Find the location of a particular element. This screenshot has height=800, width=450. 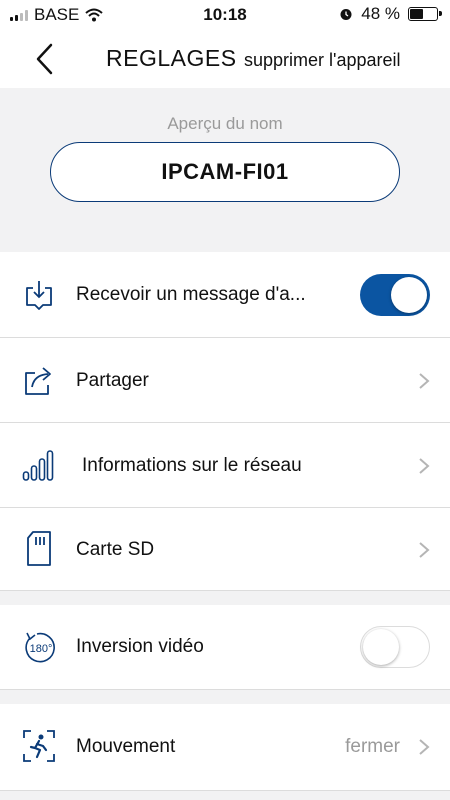

motion-label: Mouvement is located at coordinates (126, 746).